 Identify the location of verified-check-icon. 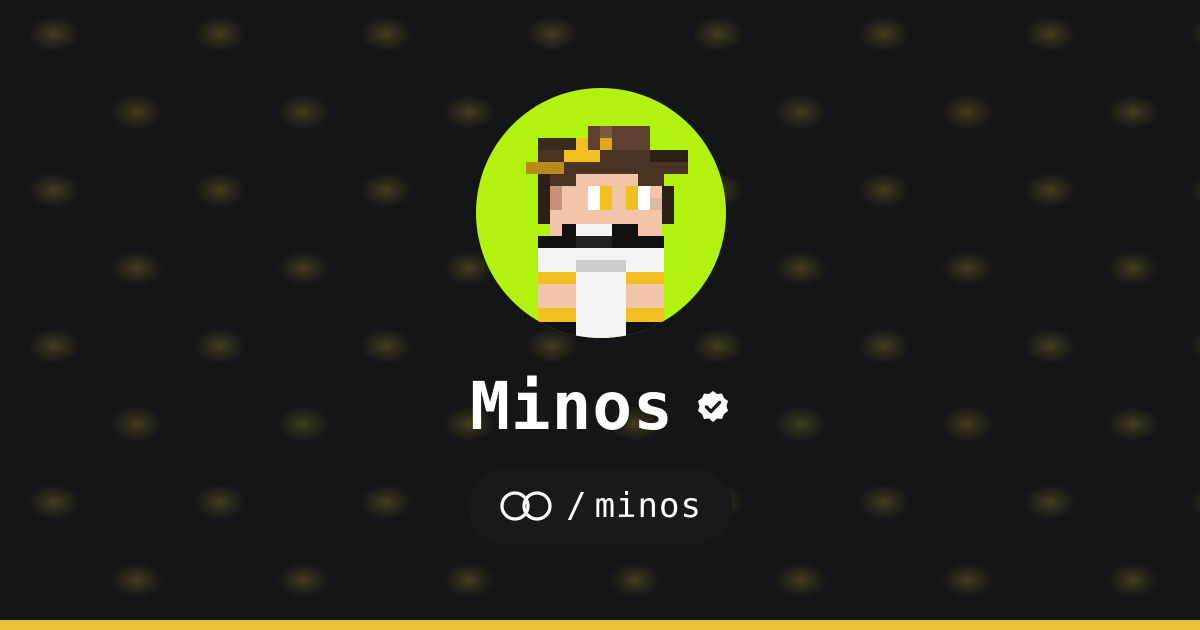
(713, 407).